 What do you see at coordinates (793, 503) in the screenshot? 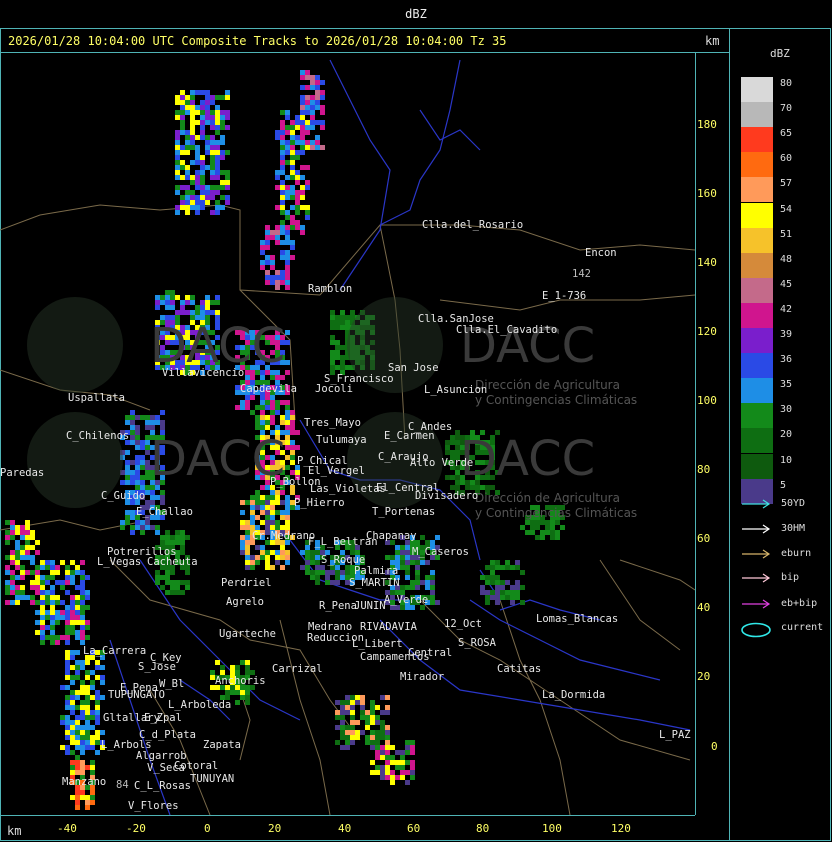
I see `track-label: 50YD` at bounding box center [793, 503].